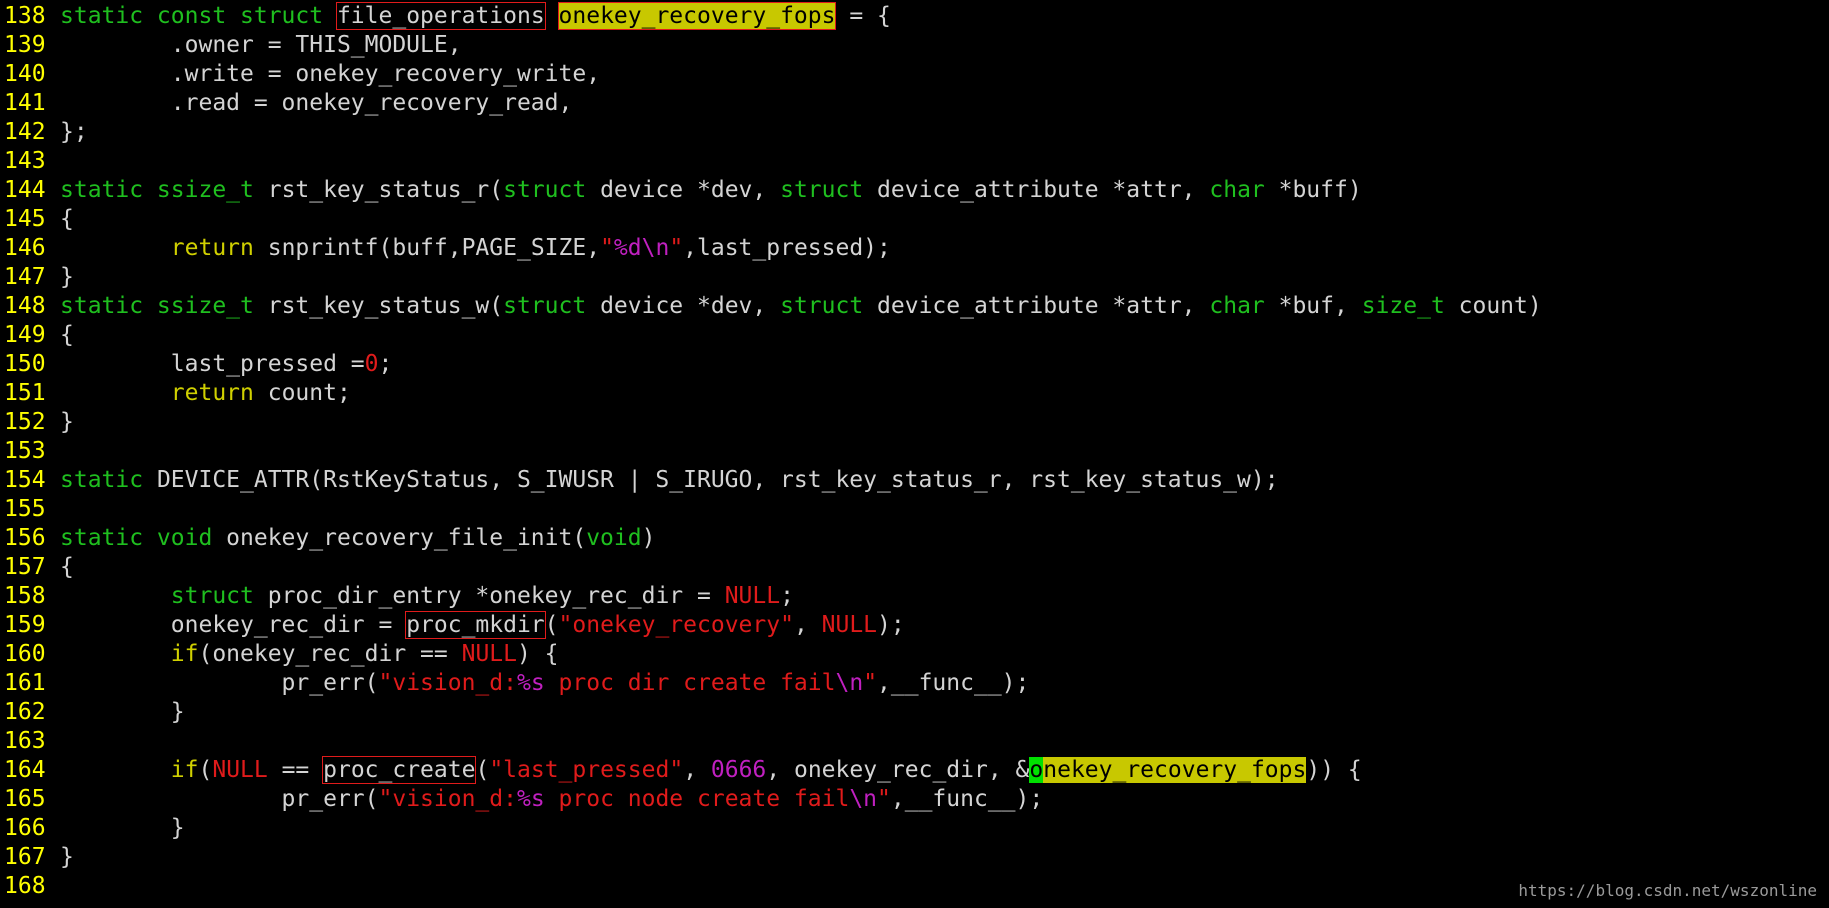  Describe the element at coordinates (697, 770) in the screenshot. I see `code-token: ,` at that location.